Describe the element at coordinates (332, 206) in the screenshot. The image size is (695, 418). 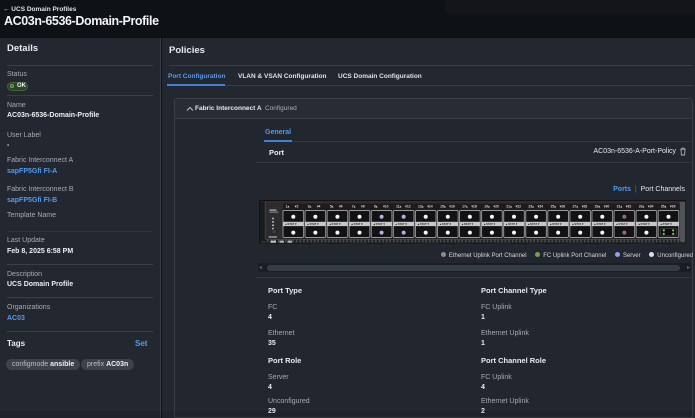
I see `svg-text: 5▴` at that location.